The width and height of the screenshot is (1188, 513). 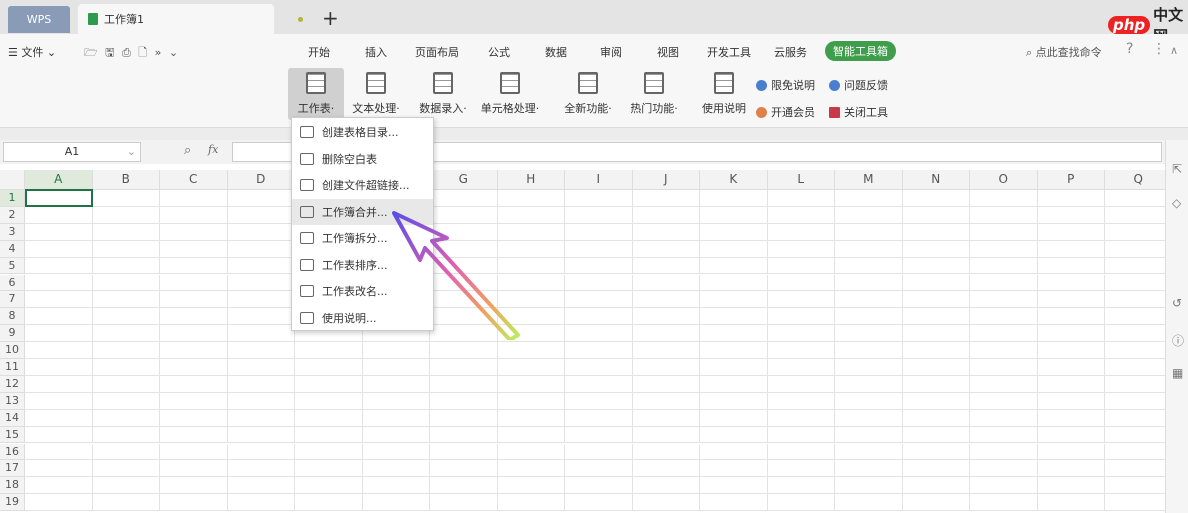 What do you see at coordinates (801, 180) in the screenshot?
I see `column-header: L` at bounding box center [801, 180].